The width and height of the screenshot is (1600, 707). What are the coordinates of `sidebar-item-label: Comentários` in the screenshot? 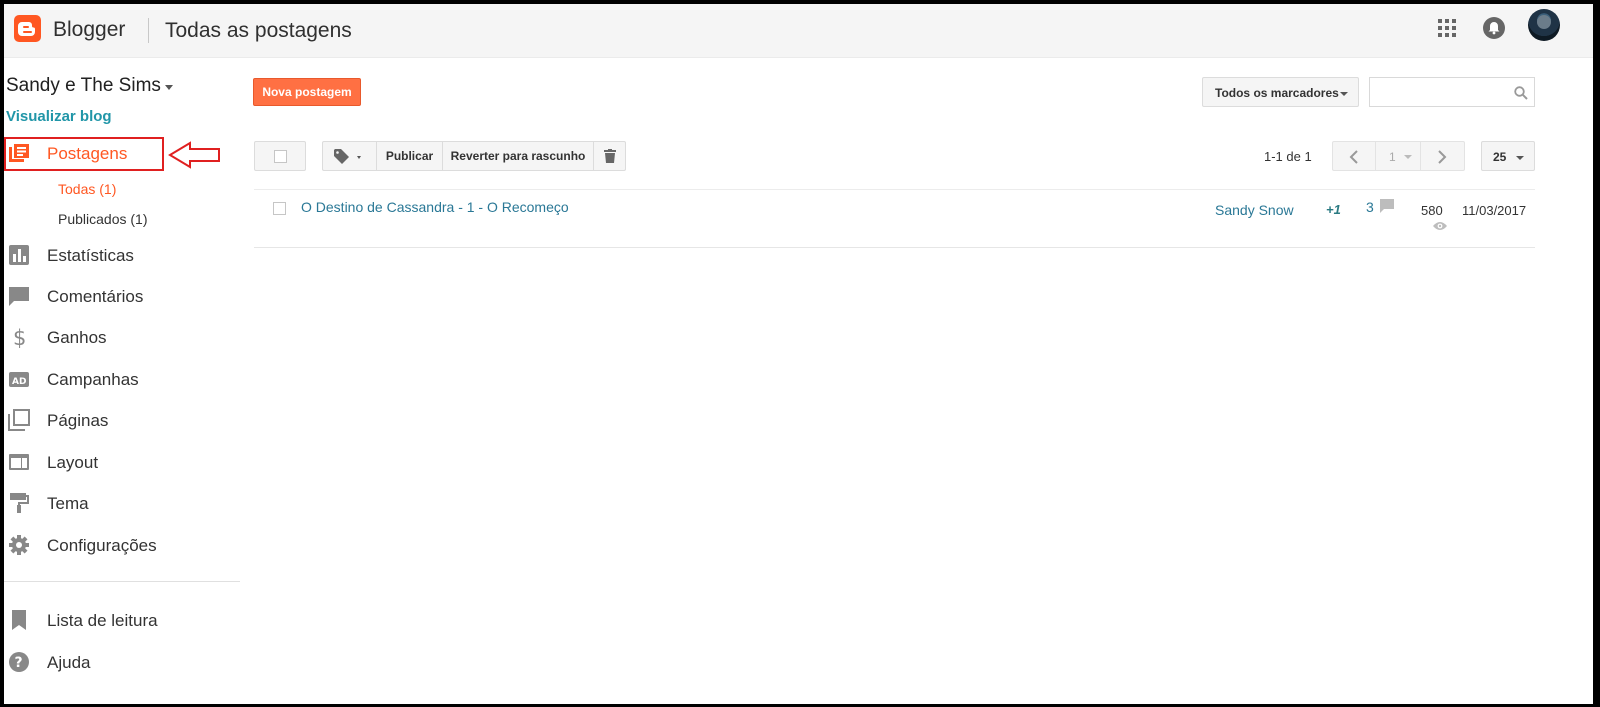 It's located at (95, 296).